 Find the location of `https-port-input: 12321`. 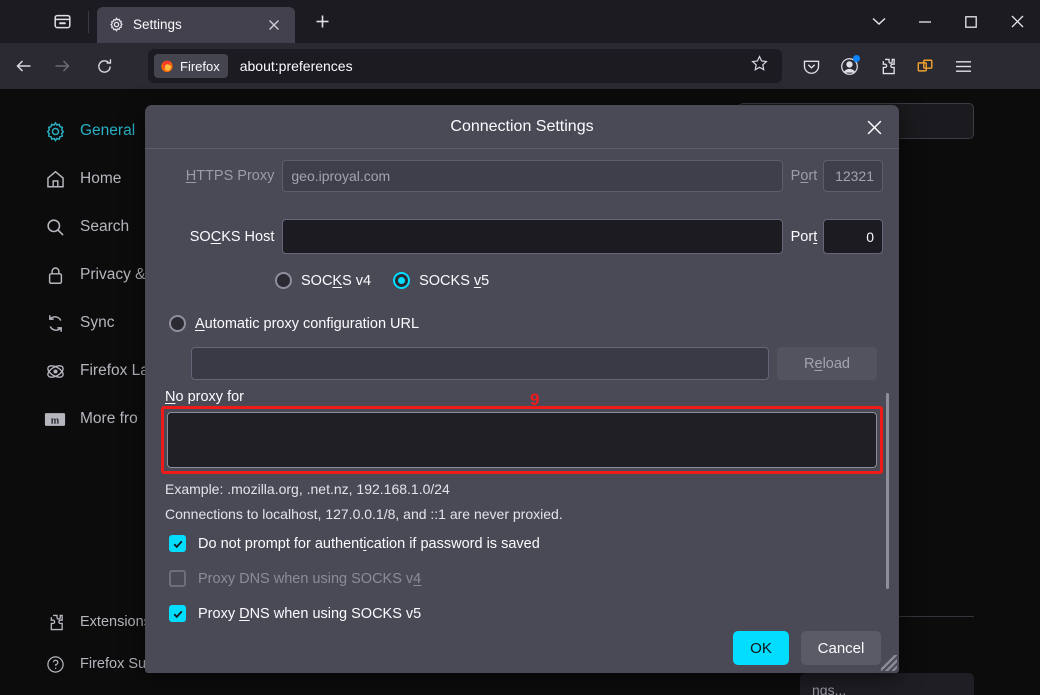

https-port-input: 12321 is located at coordinates (853, 176).